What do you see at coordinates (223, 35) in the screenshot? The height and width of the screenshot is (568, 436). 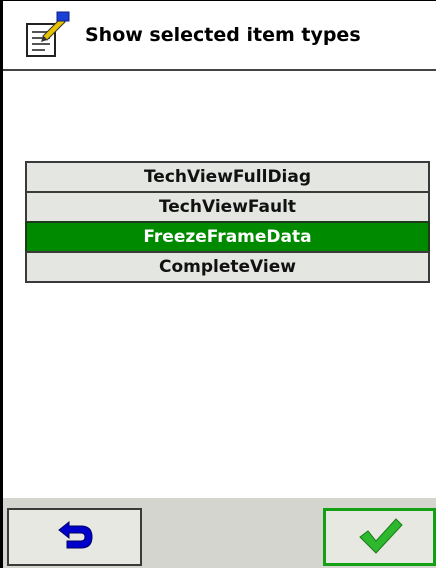 I see `page-title: Show selected item types` at bounding box center [223, 35].